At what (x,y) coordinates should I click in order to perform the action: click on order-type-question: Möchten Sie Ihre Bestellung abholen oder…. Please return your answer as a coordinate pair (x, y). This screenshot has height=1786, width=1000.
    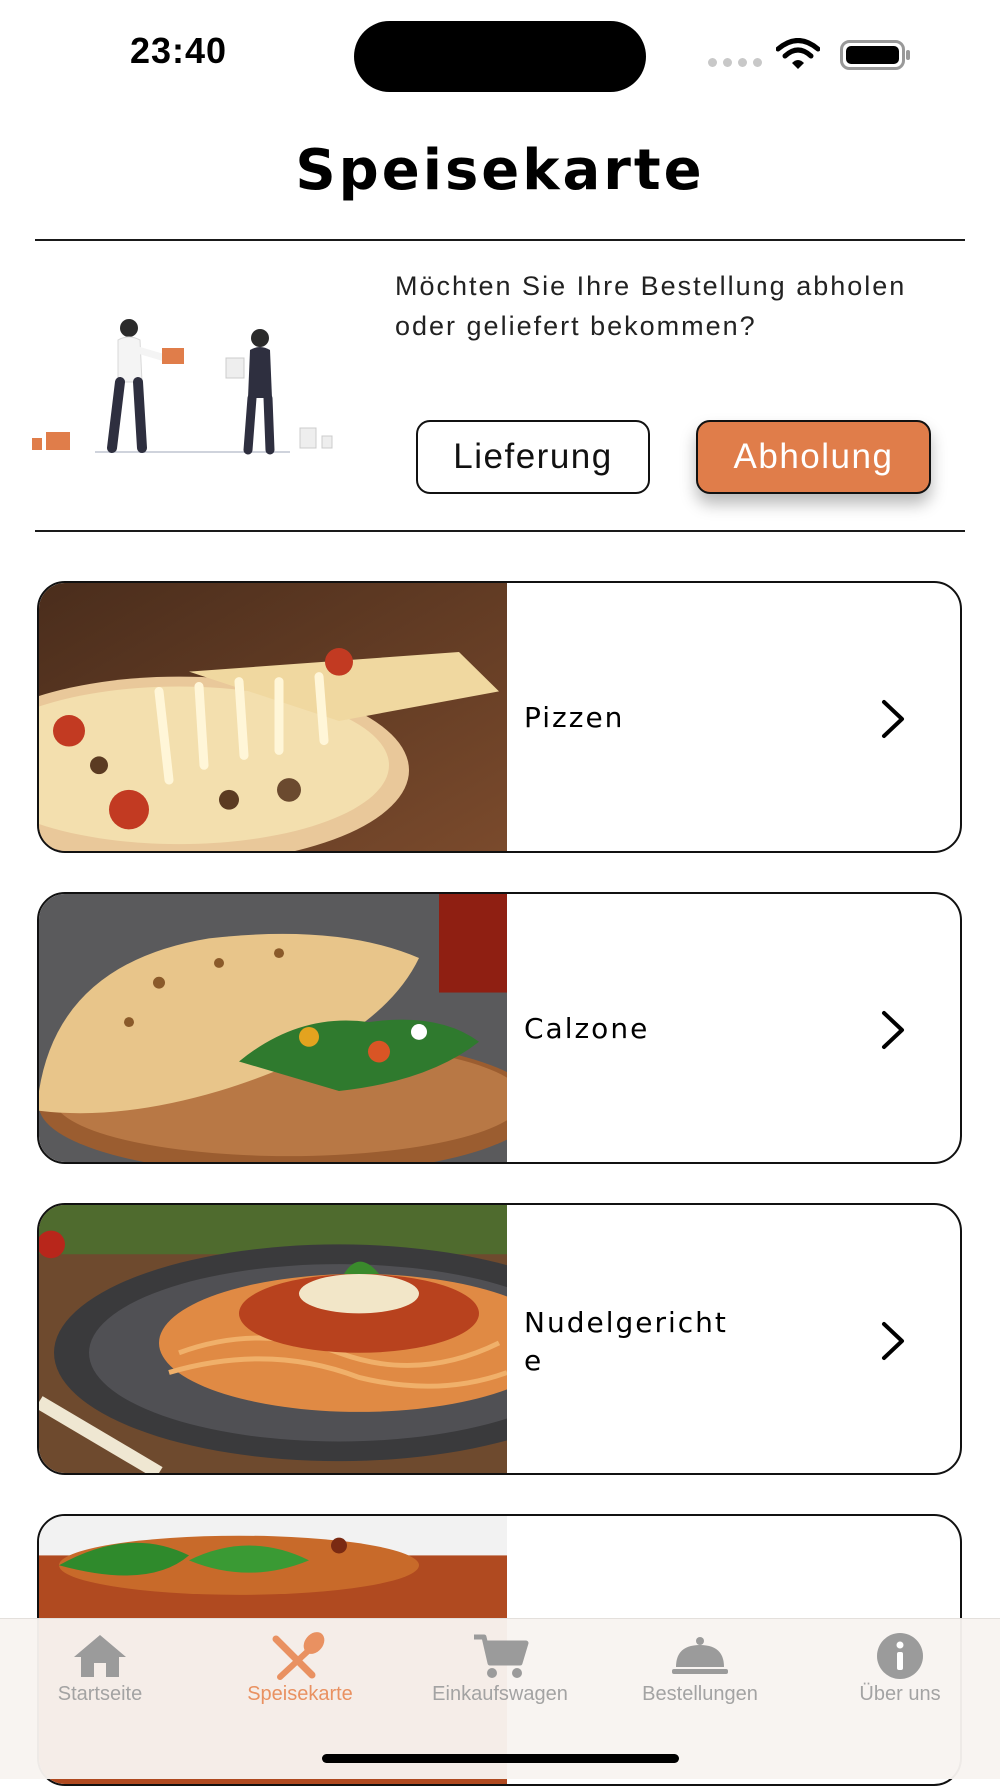
    Looking at the image, I should click on (651, 306).